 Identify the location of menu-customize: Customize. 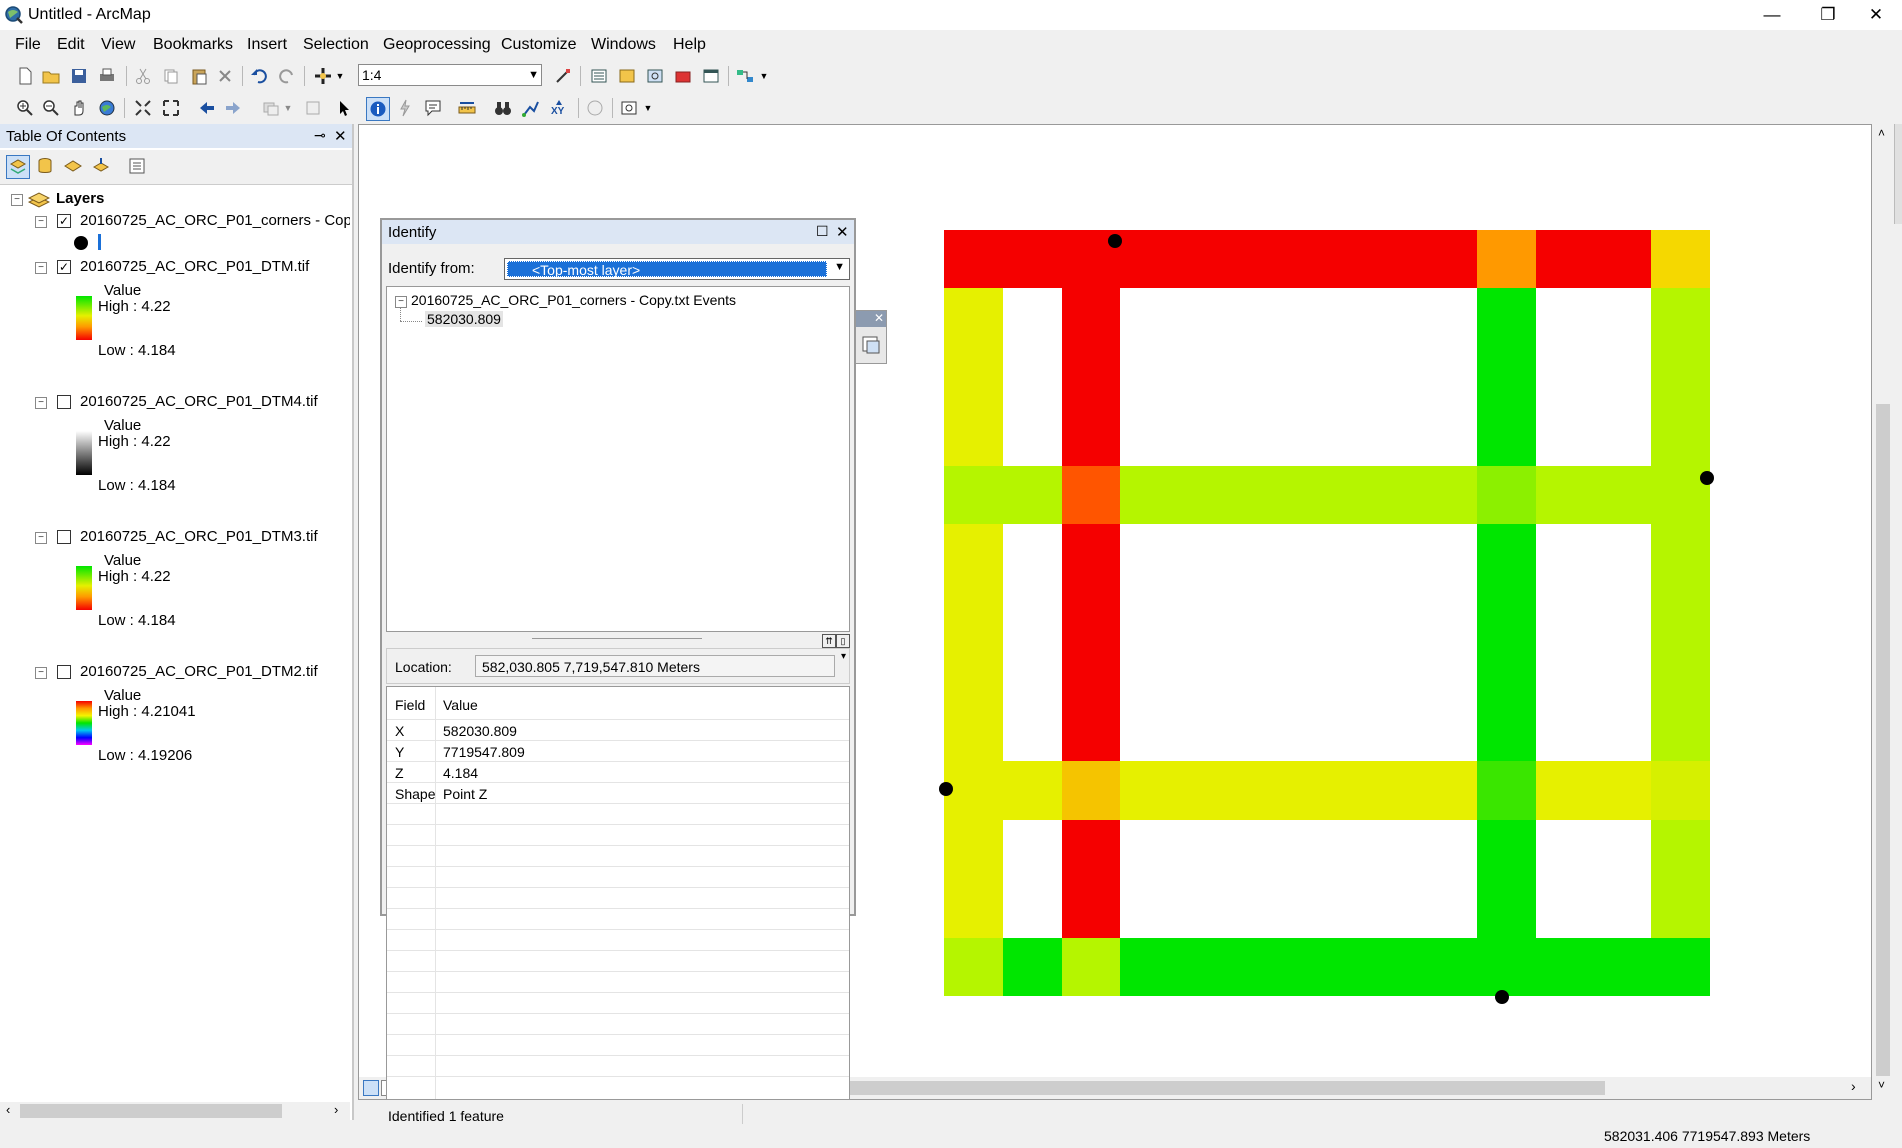
(539, 45).